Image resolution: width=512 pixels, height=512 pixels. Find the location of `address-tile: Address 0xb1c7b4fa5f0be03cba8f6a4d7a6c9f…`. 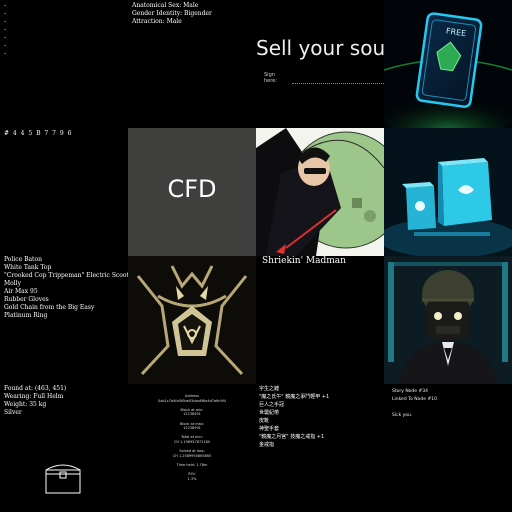

address-tile: Address 0xb1c7b4fa5f0be03cba8f6a4d7a6c9f… is located at coordinates (192, 448).